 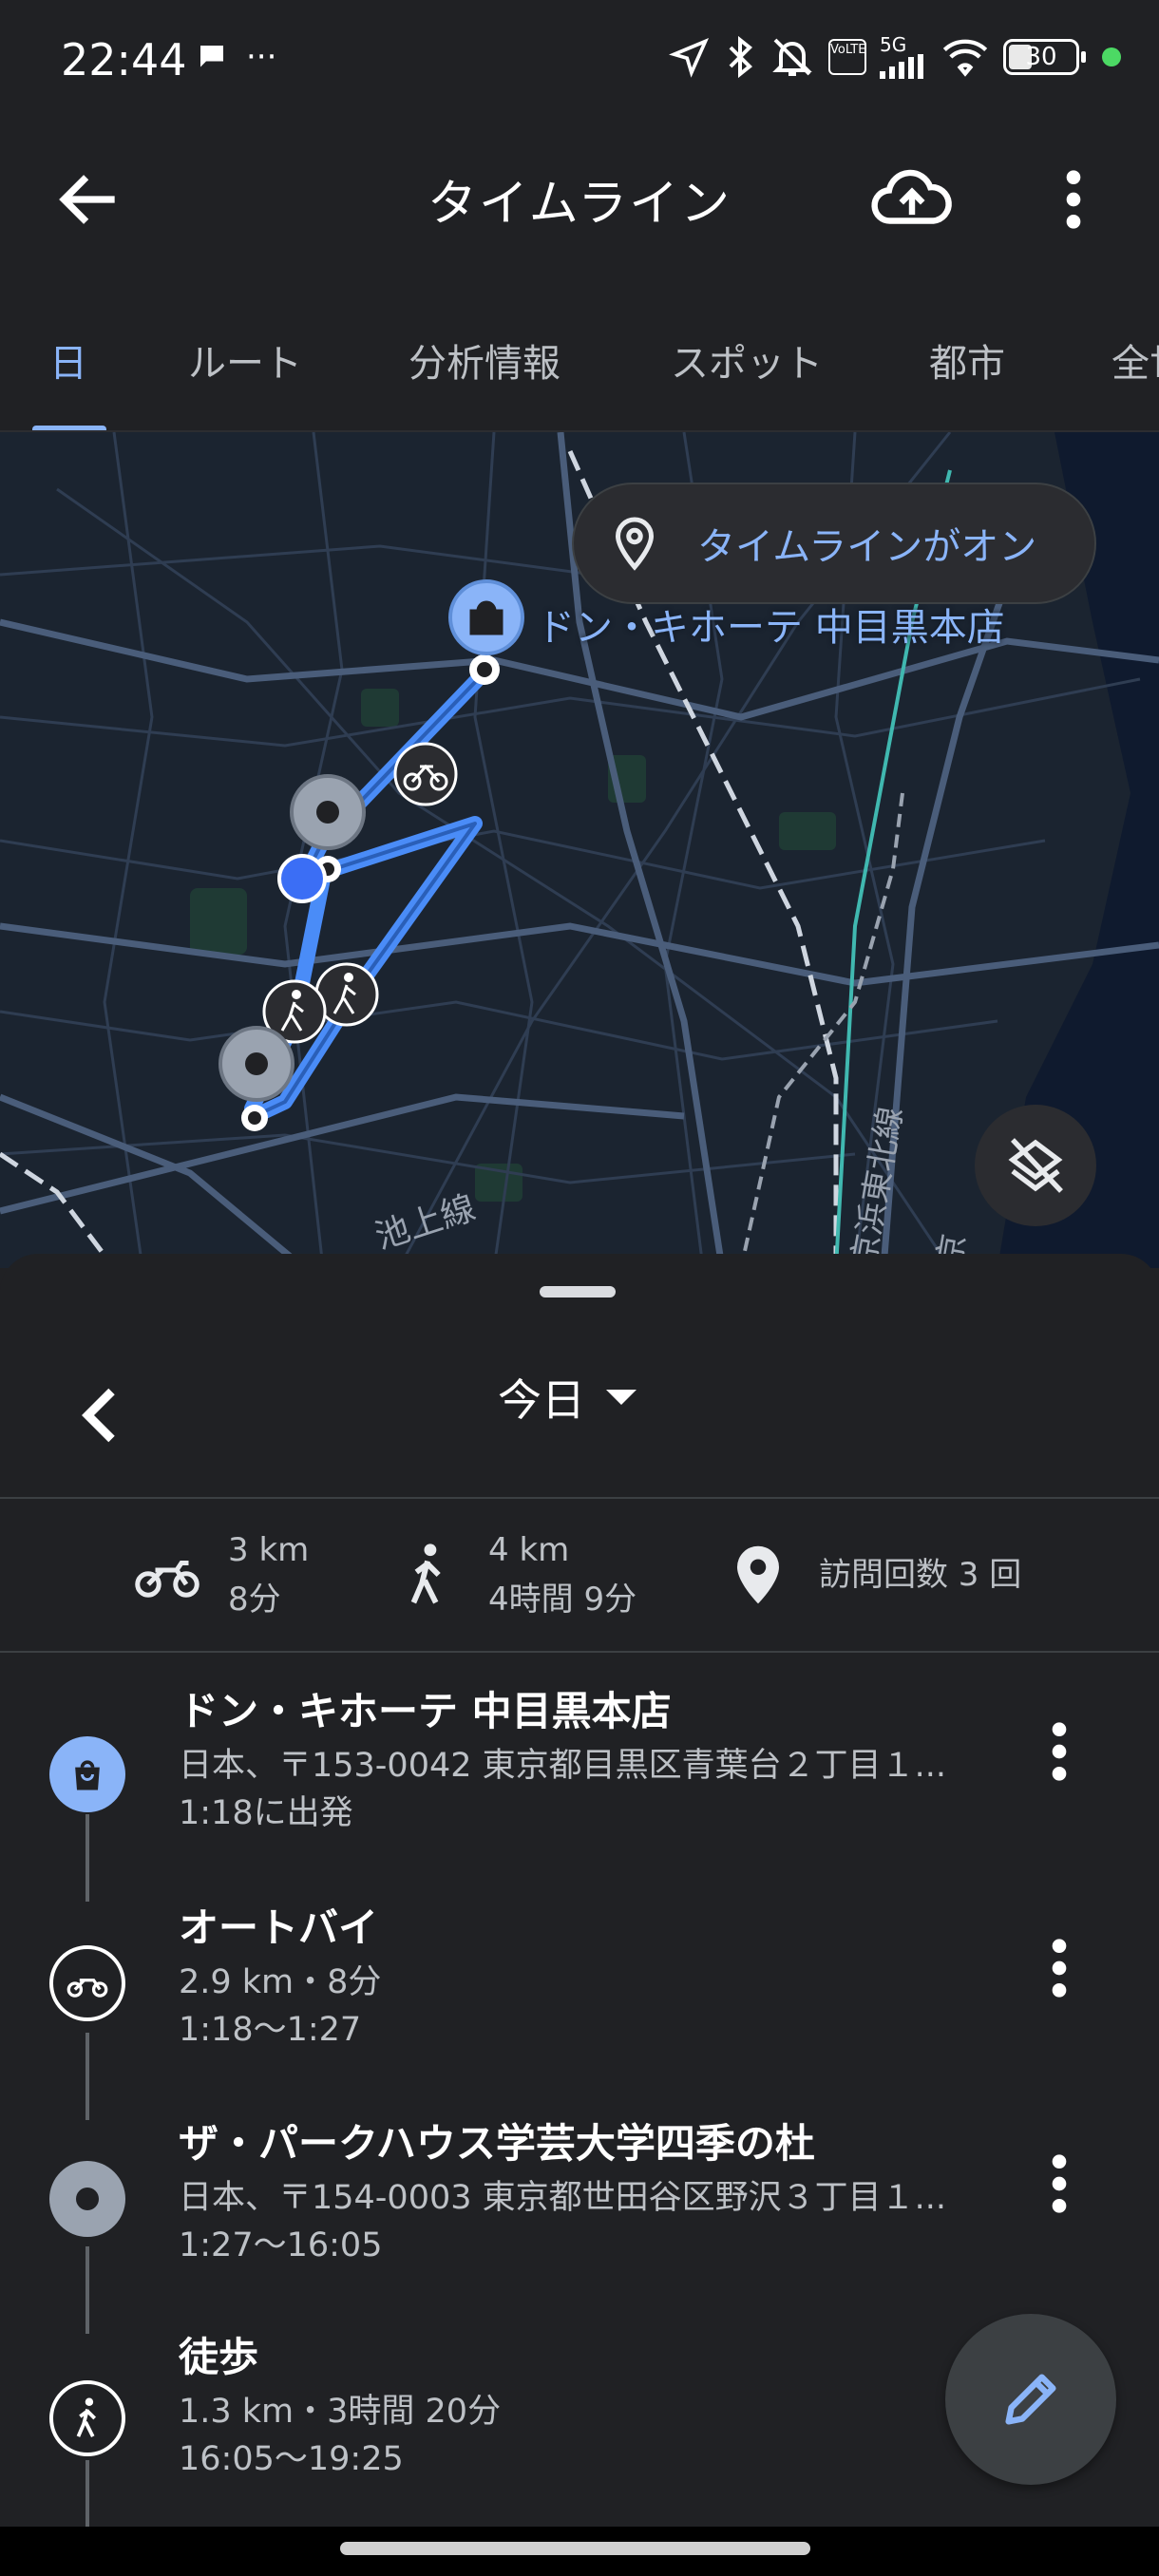 I want to click on chevron-left-icon, so click(x=98, y=1415).